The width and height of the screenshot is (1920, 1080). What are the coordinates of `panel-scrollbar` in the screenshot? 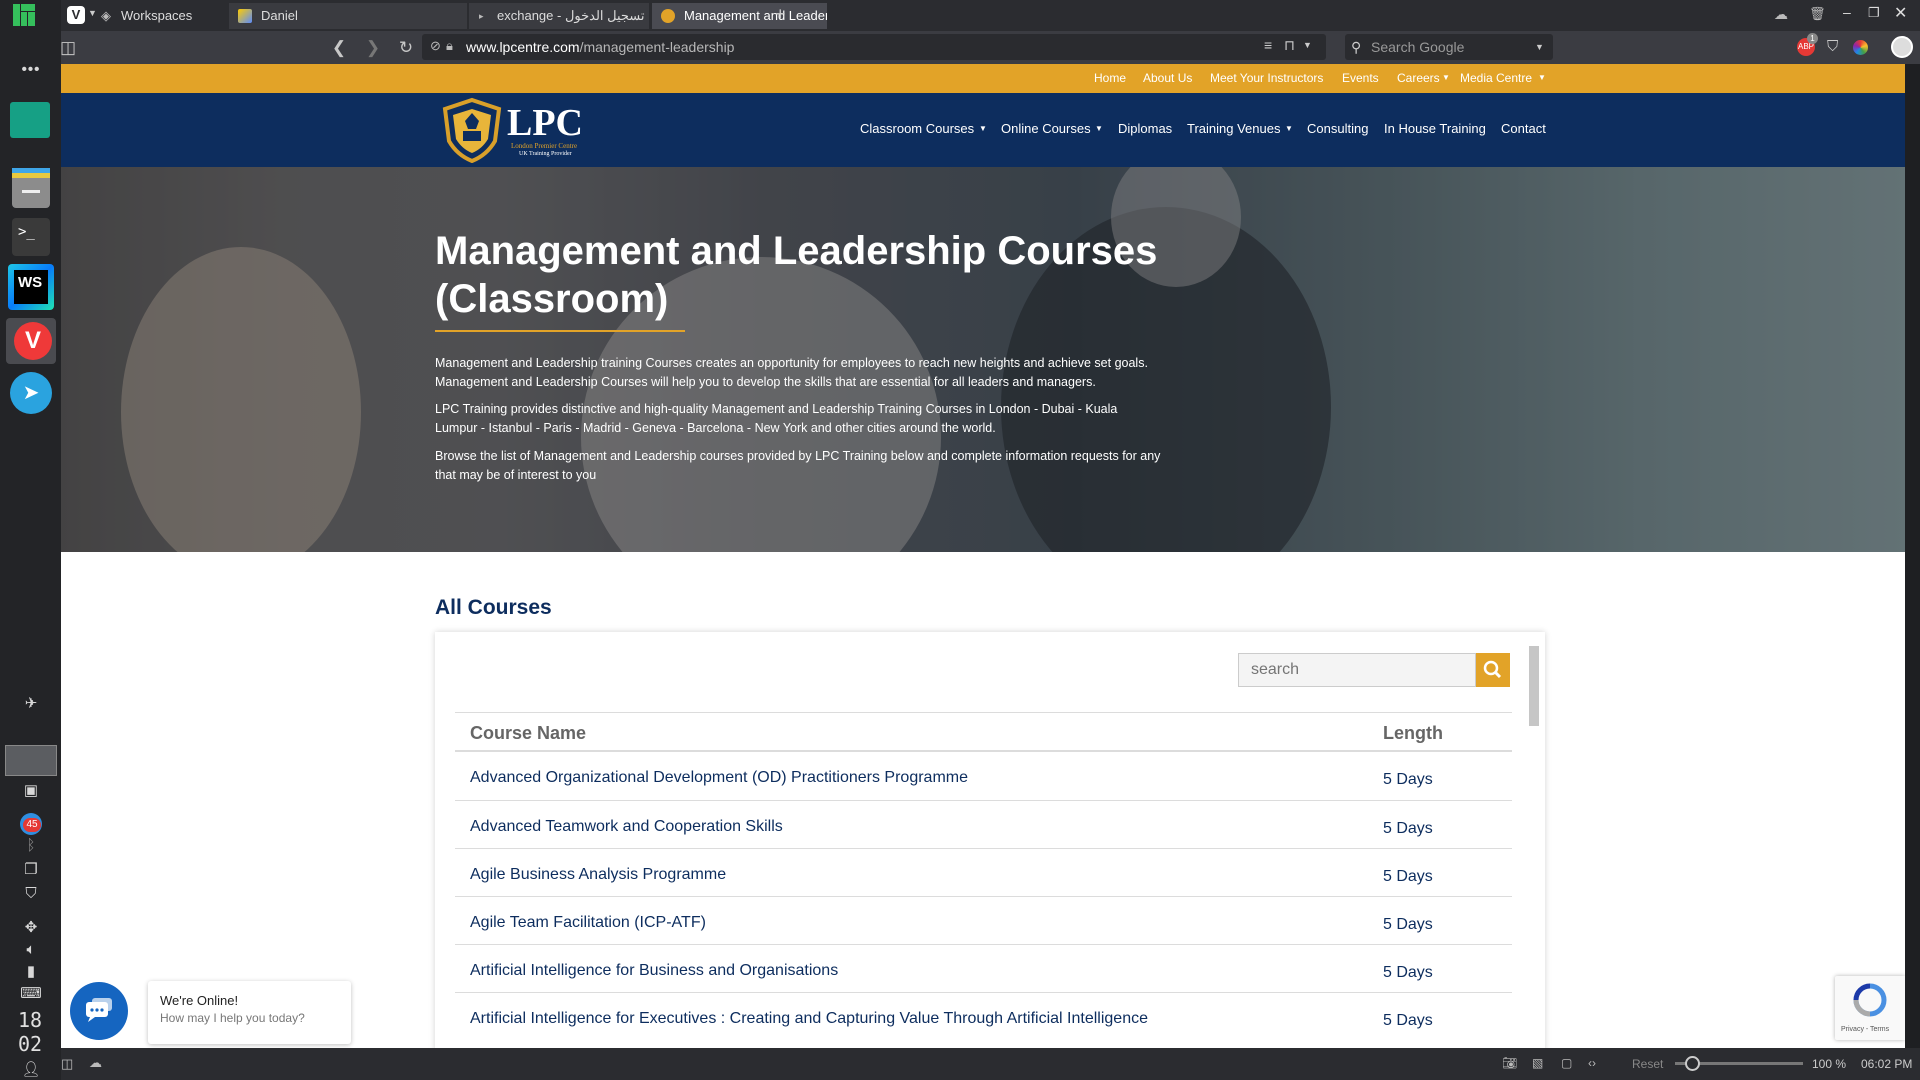 It's located at (1534, 686).